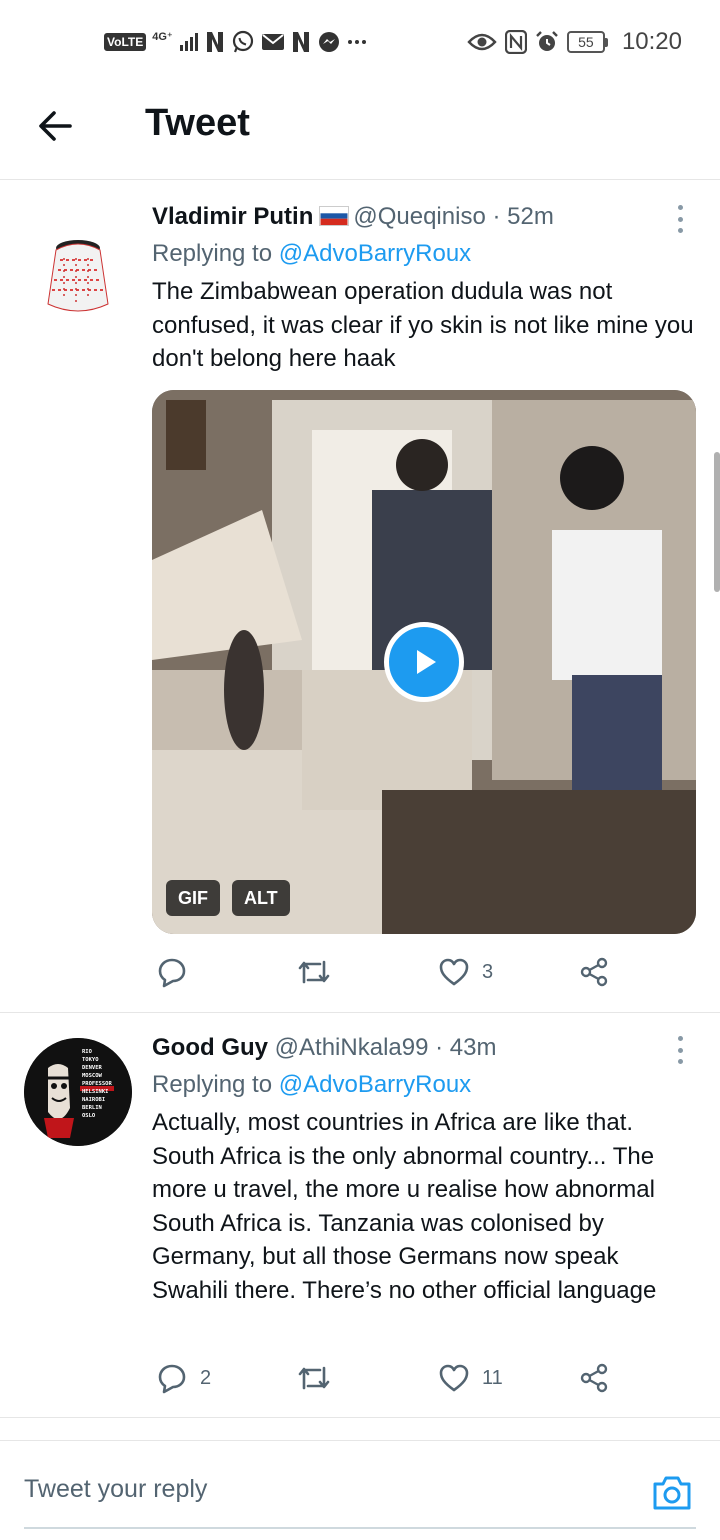 The width and height of the screenshot is (720, 1540). What do you see at coordinates (210, 1047) in the screenshot?
I see `author-name: Good Guy` at bounding box center [210, 1047].